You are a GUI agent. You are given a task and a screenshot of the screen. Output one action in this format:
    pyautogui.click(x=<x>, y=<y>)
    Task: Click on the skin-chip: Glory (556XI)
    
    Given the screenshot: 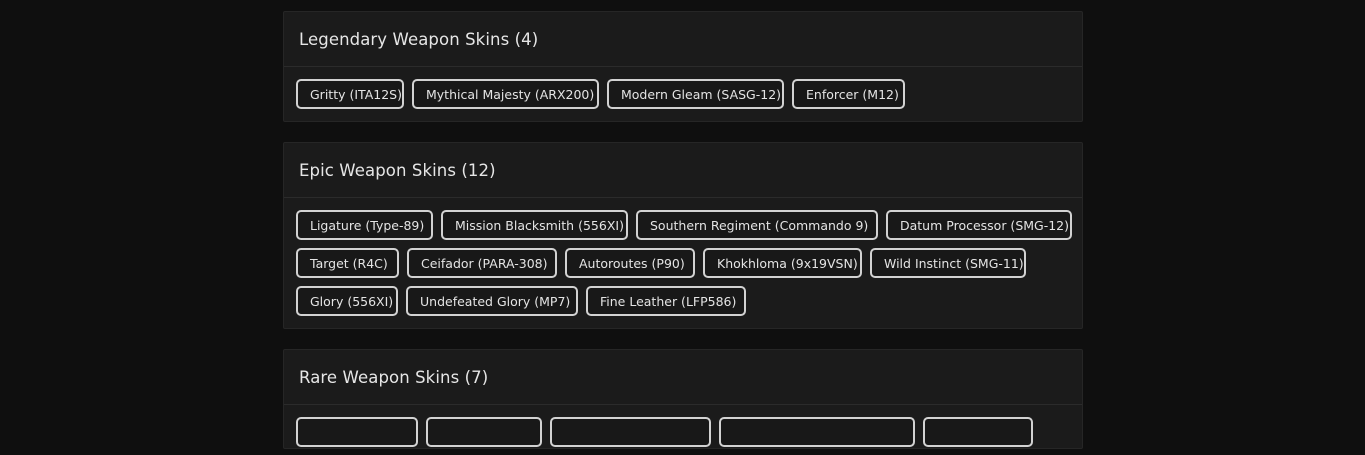 What is the action you would take?
    pyautogui.click(x=347, y=301)
    